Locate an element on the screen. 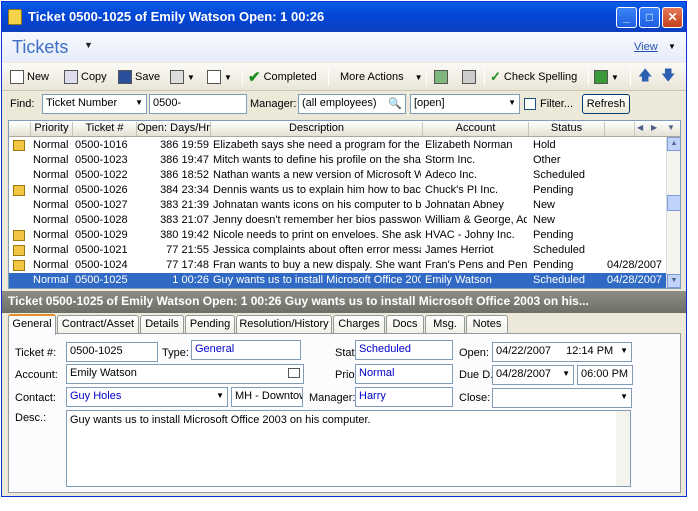 Image resolution: width=698 pixels, height=511 pixels. contact-location-field: MH - Downtow is located at coordinates (267, 397).